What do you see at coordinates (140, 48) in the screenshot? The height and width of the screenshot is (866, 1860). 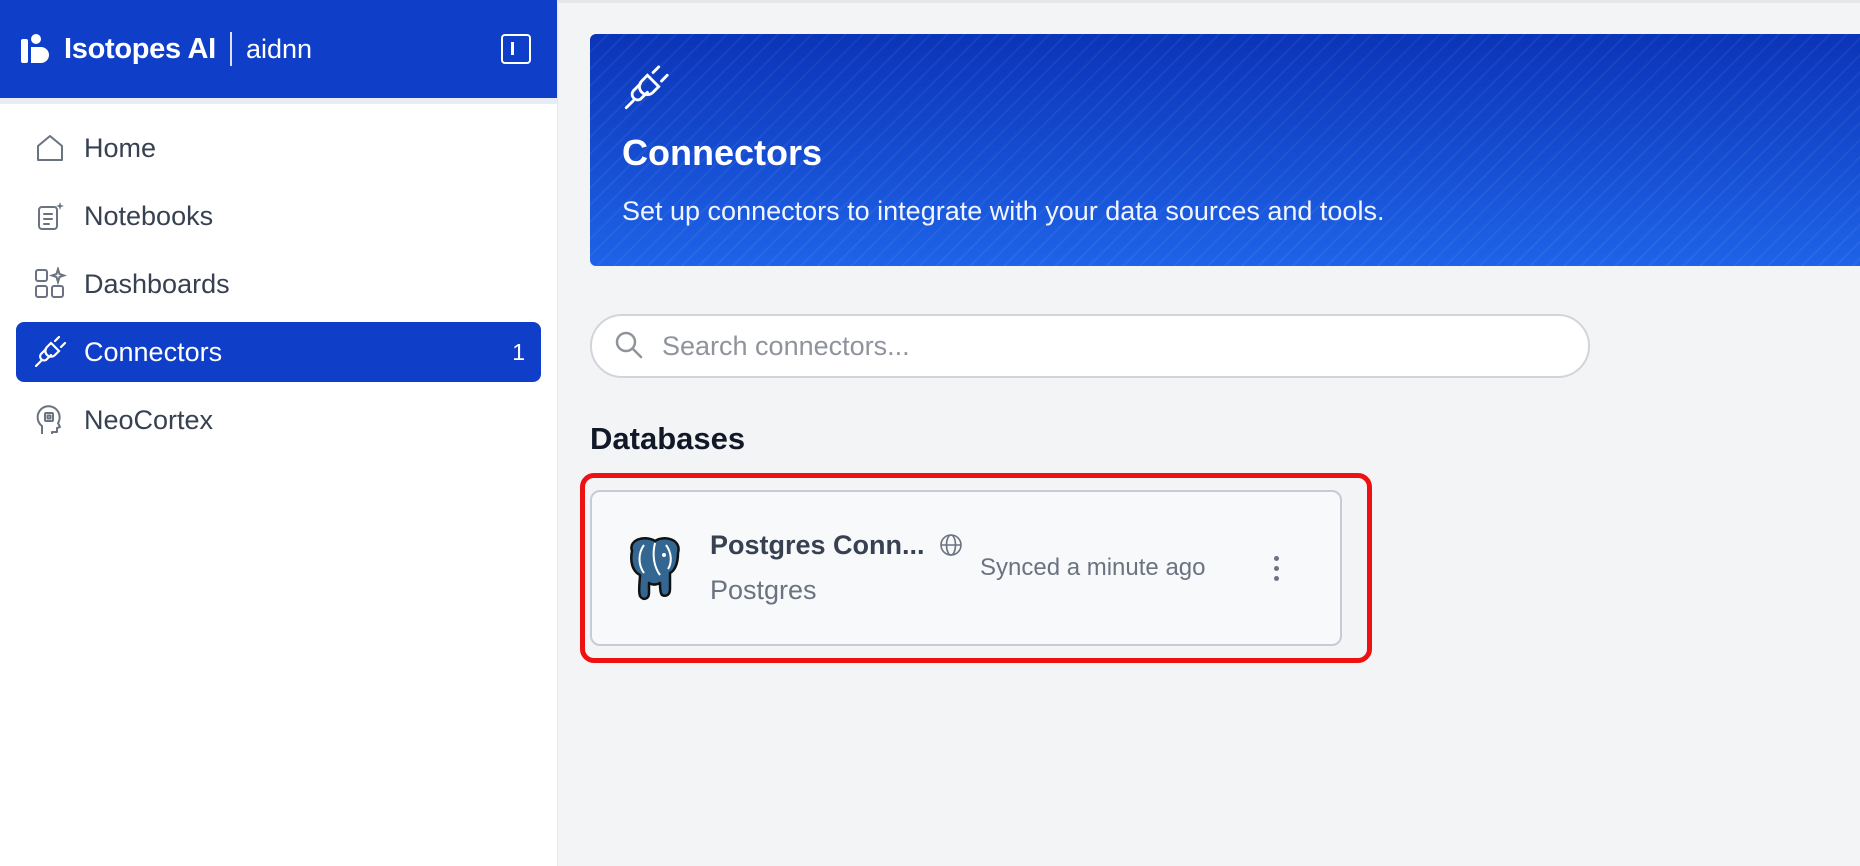 I see `brand-name: Isotopes AI` at bounding box center [140, 48].